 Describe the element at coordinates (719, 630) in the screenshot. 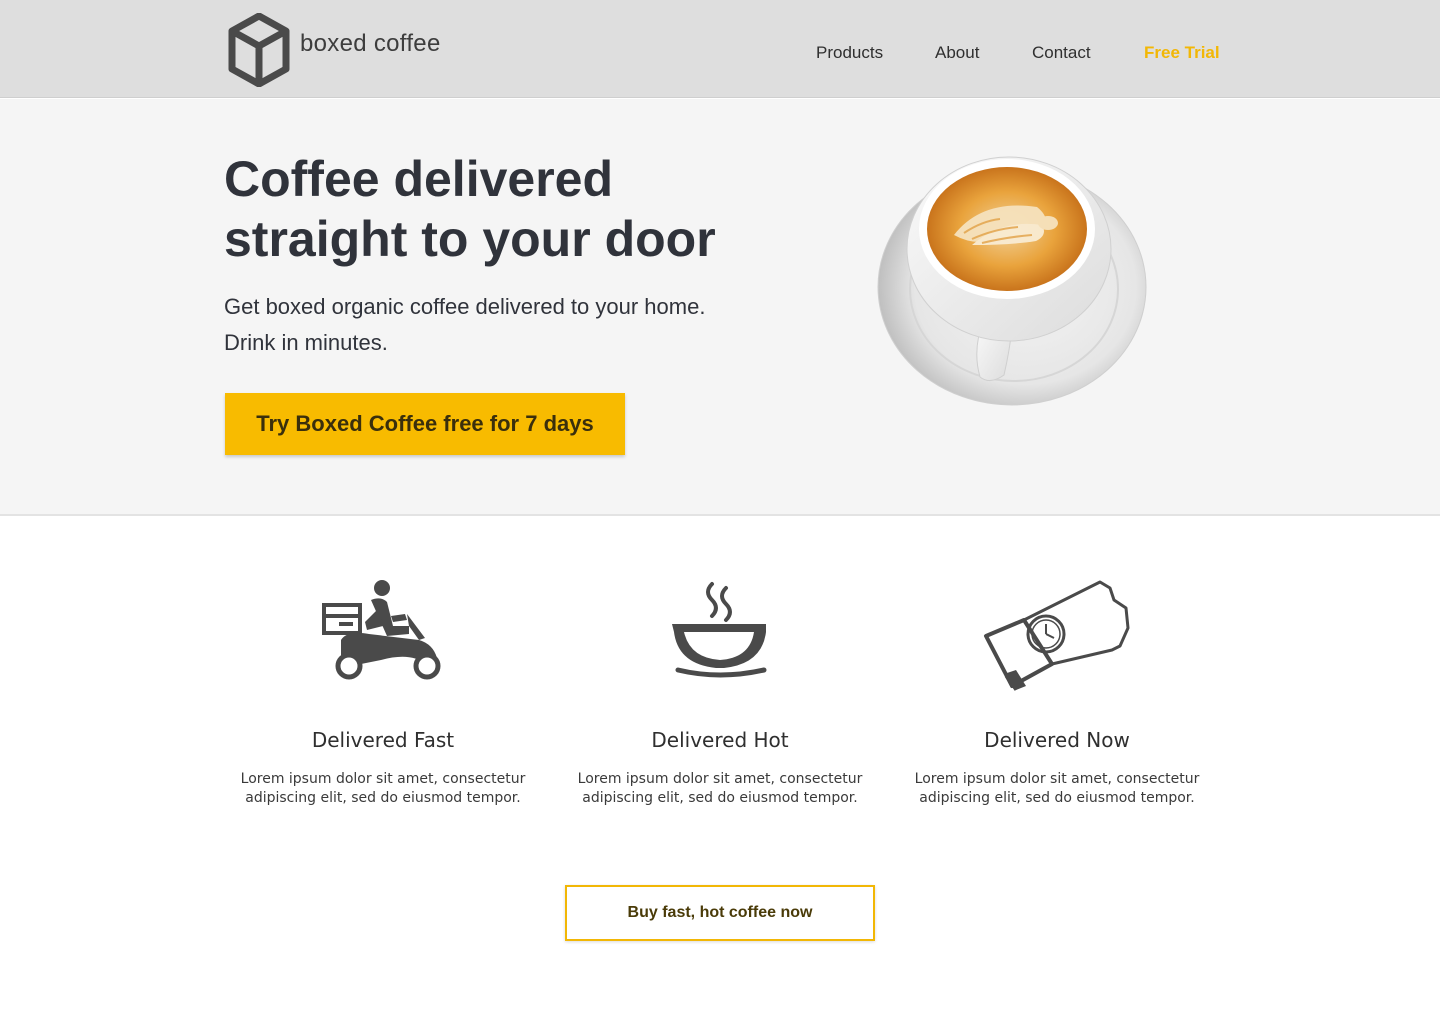

I see `hot-coffee-icon` at that location.